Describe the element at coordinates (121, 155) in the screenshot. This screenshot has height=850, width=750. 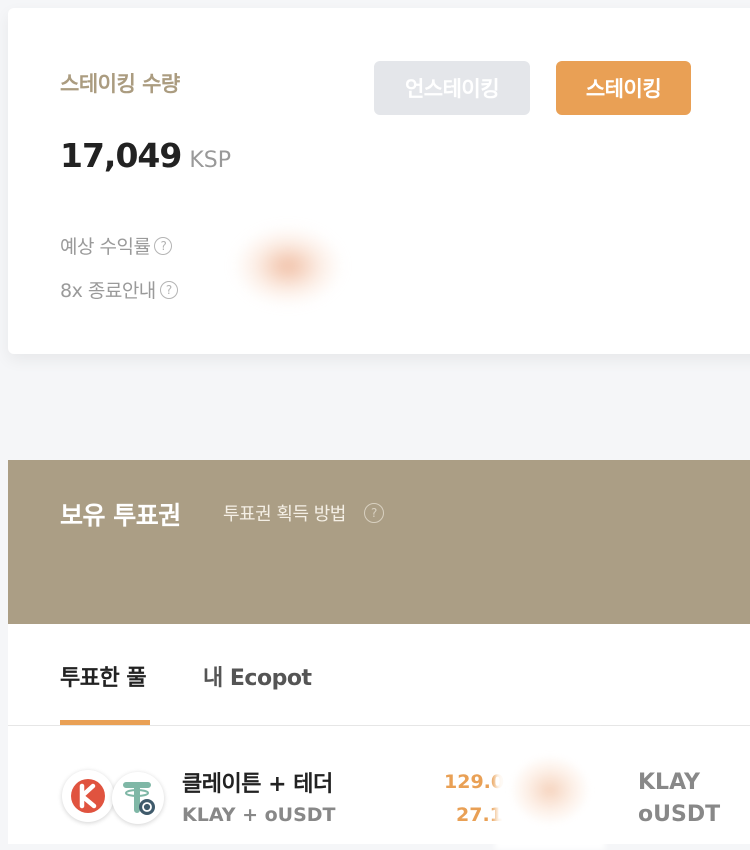
I see `staked-amount-value: 17,049` at that location.